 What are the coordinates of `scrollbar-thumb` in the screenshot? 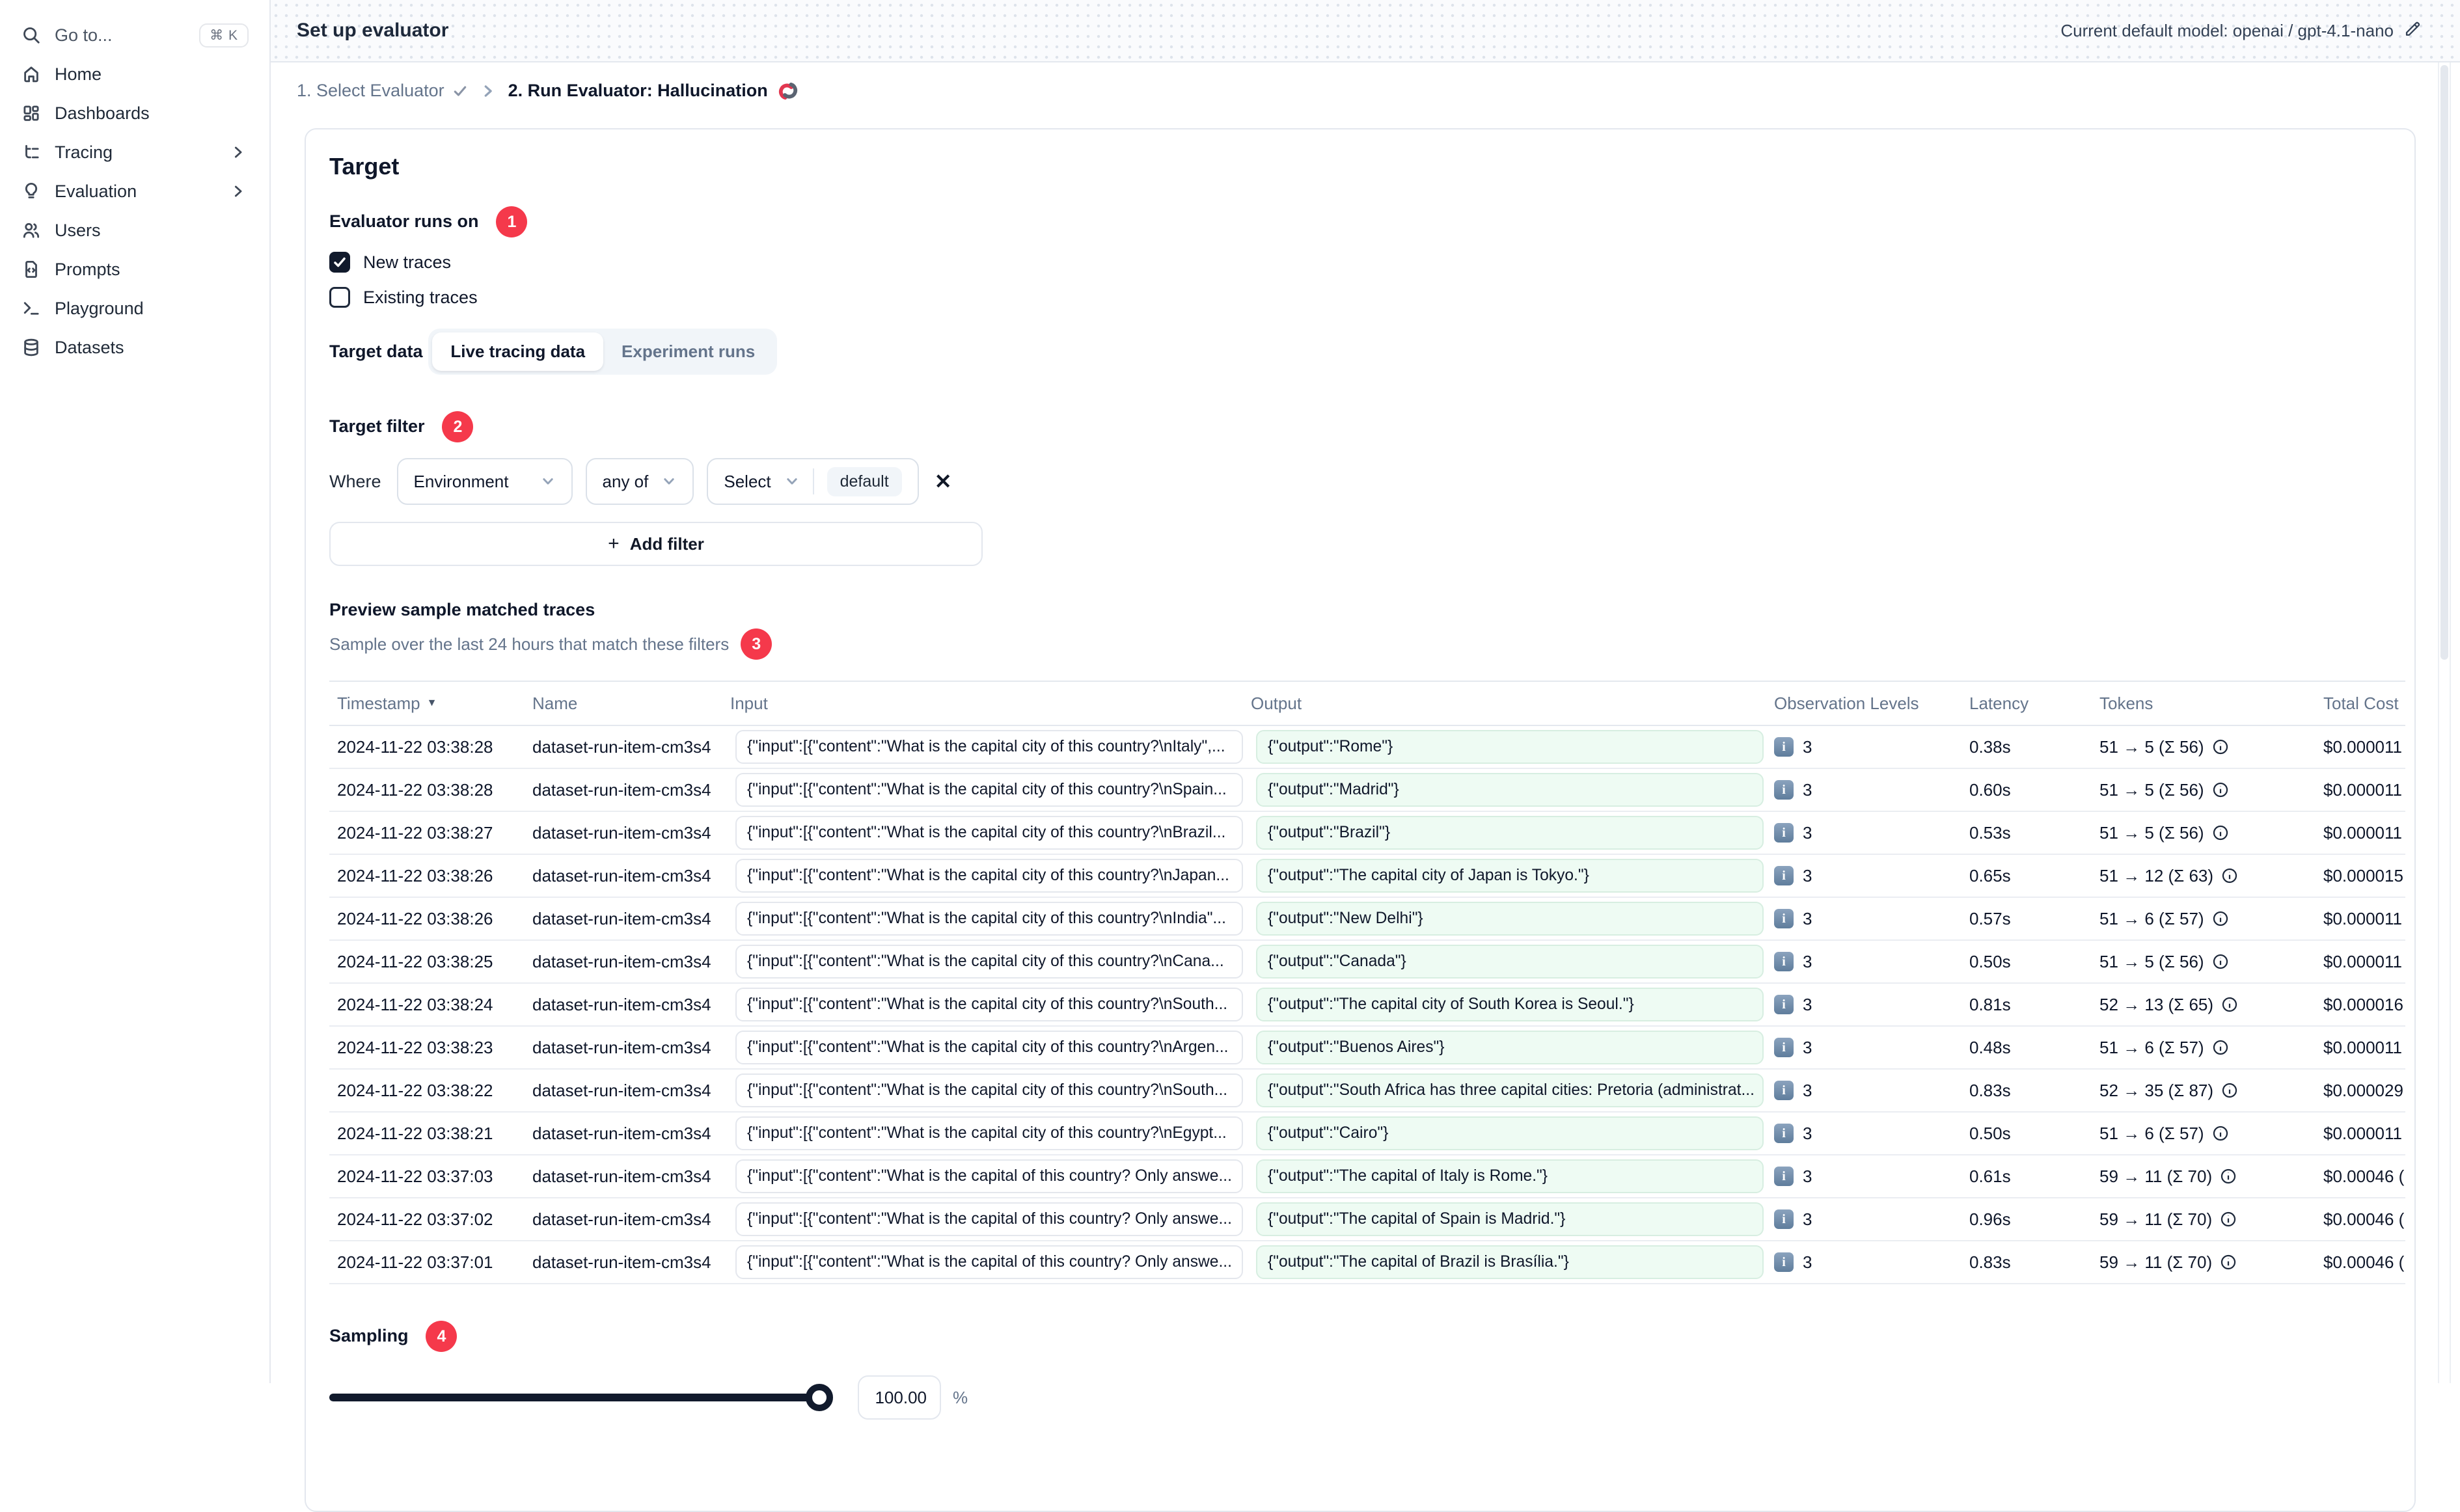 It's located at (2444, 362).